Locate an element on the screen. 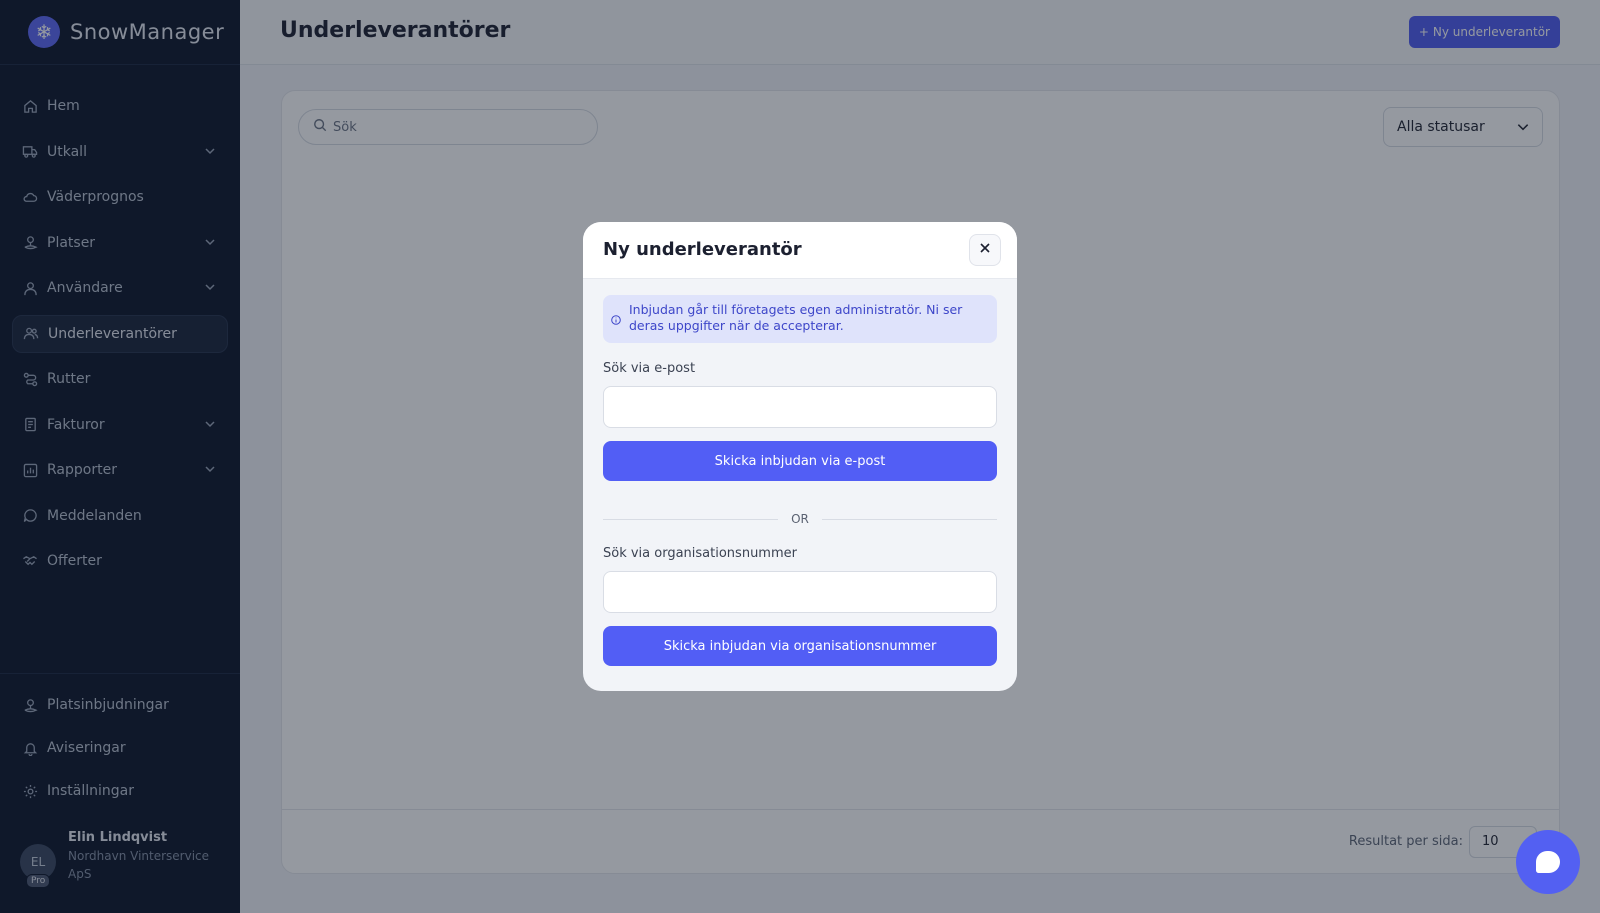  send-email-invite-label: Skicka inbjudan via e-post is located at coordinates (800, 461).